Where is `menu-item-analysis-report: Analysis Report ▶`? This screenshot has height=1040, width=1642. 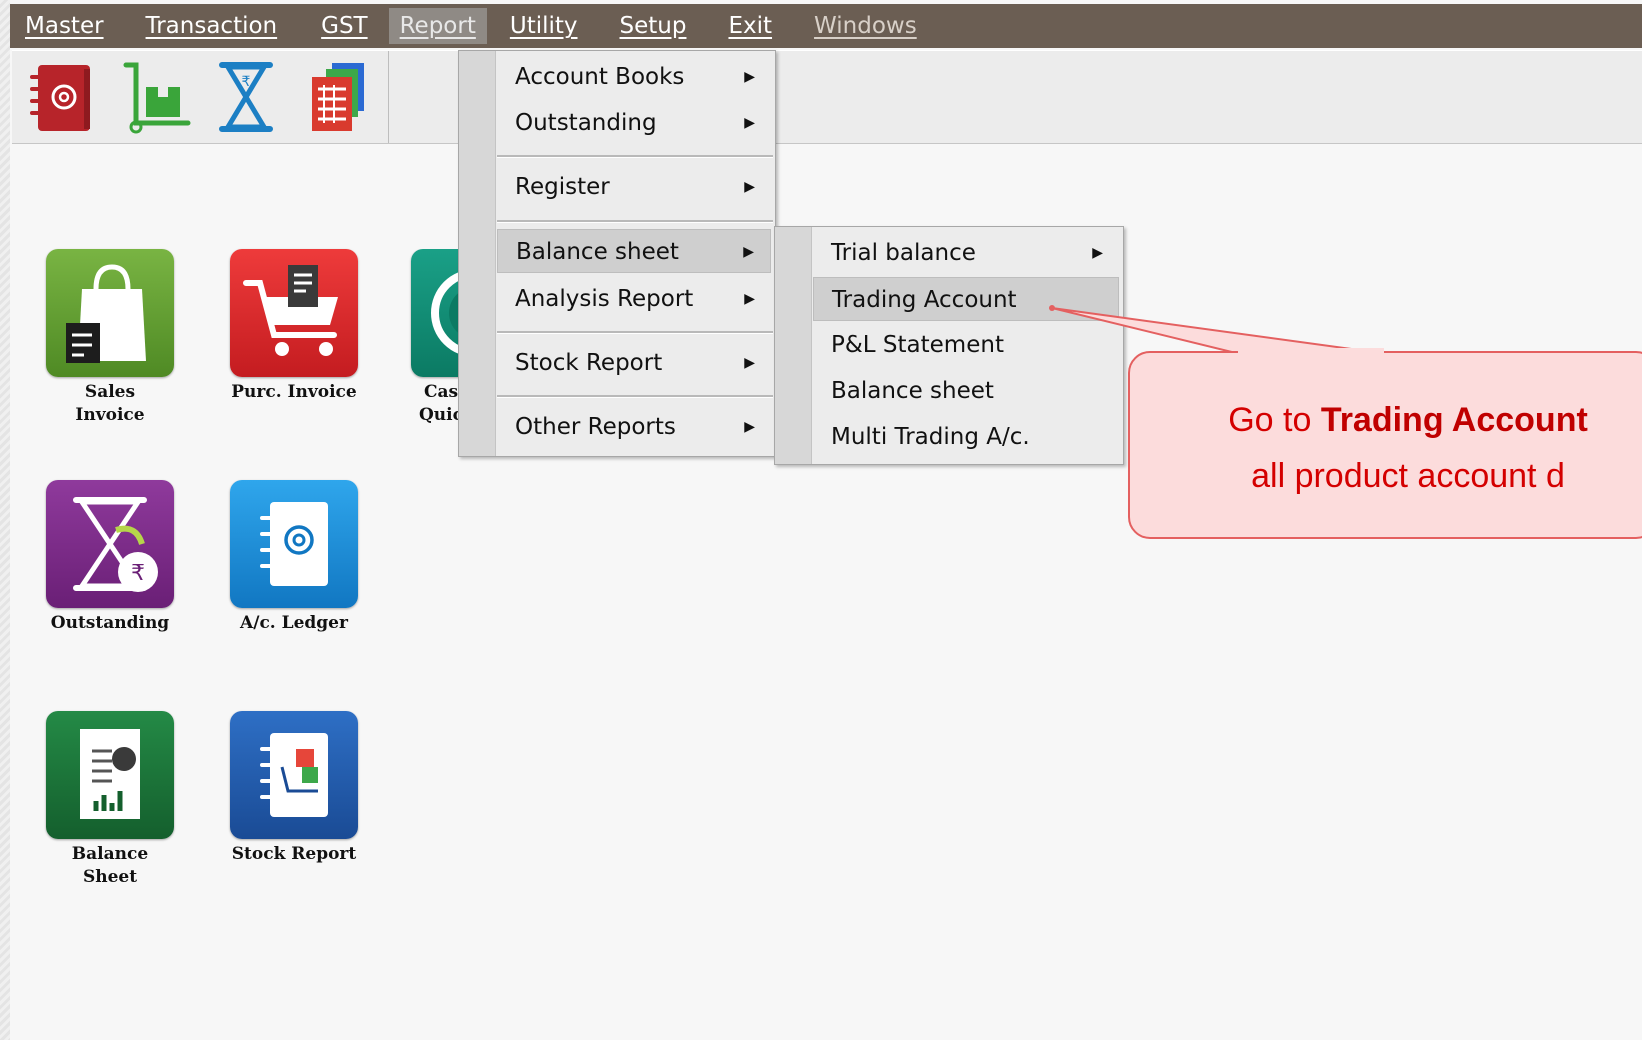
menu-item-analysis-report: Analysis Report ▶ is located at coordinates (634, 299).